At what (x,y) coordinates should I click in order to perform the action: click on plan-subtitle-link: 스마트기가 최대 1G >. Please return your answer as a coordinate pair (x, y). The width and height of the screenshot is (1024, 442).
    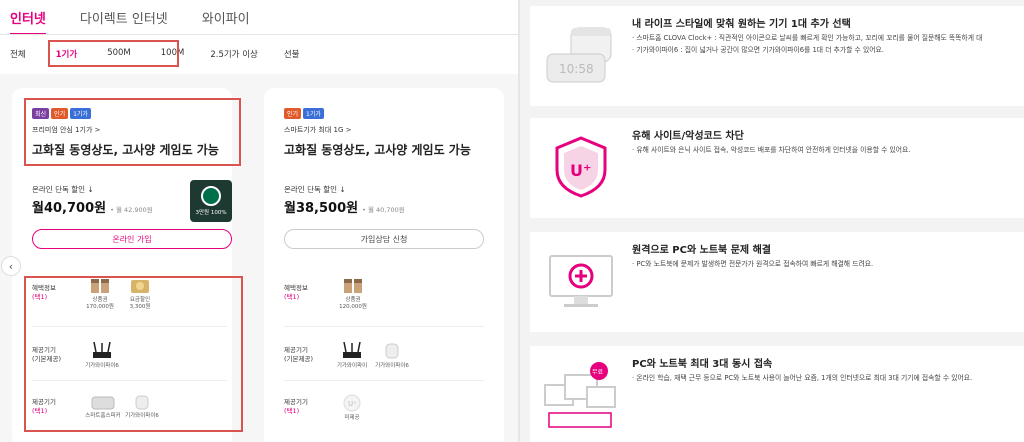
    Looking at the image, I should click on (377, 130).